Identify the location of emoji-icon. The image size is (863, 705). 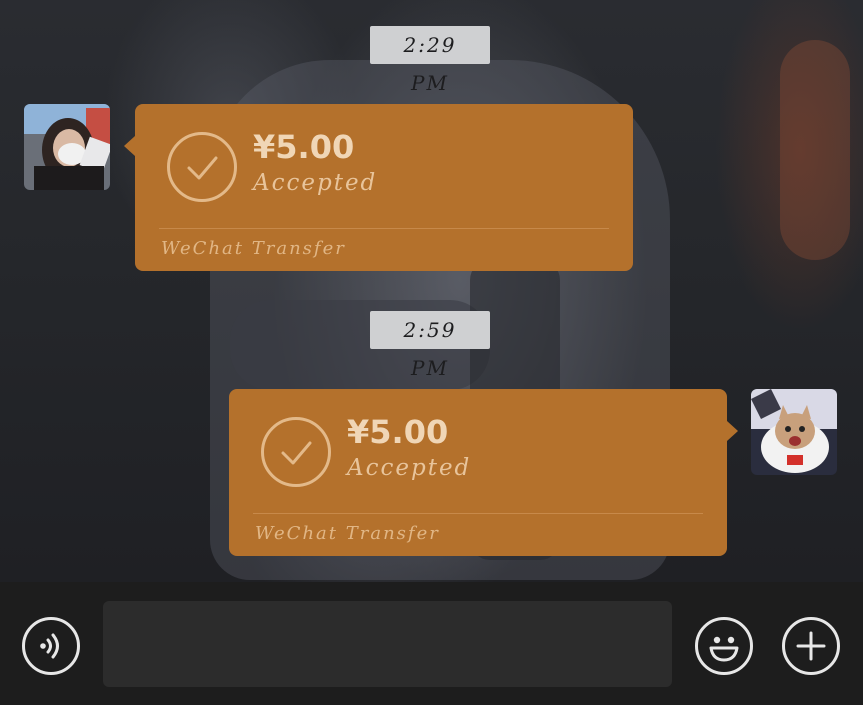
(724, 649).